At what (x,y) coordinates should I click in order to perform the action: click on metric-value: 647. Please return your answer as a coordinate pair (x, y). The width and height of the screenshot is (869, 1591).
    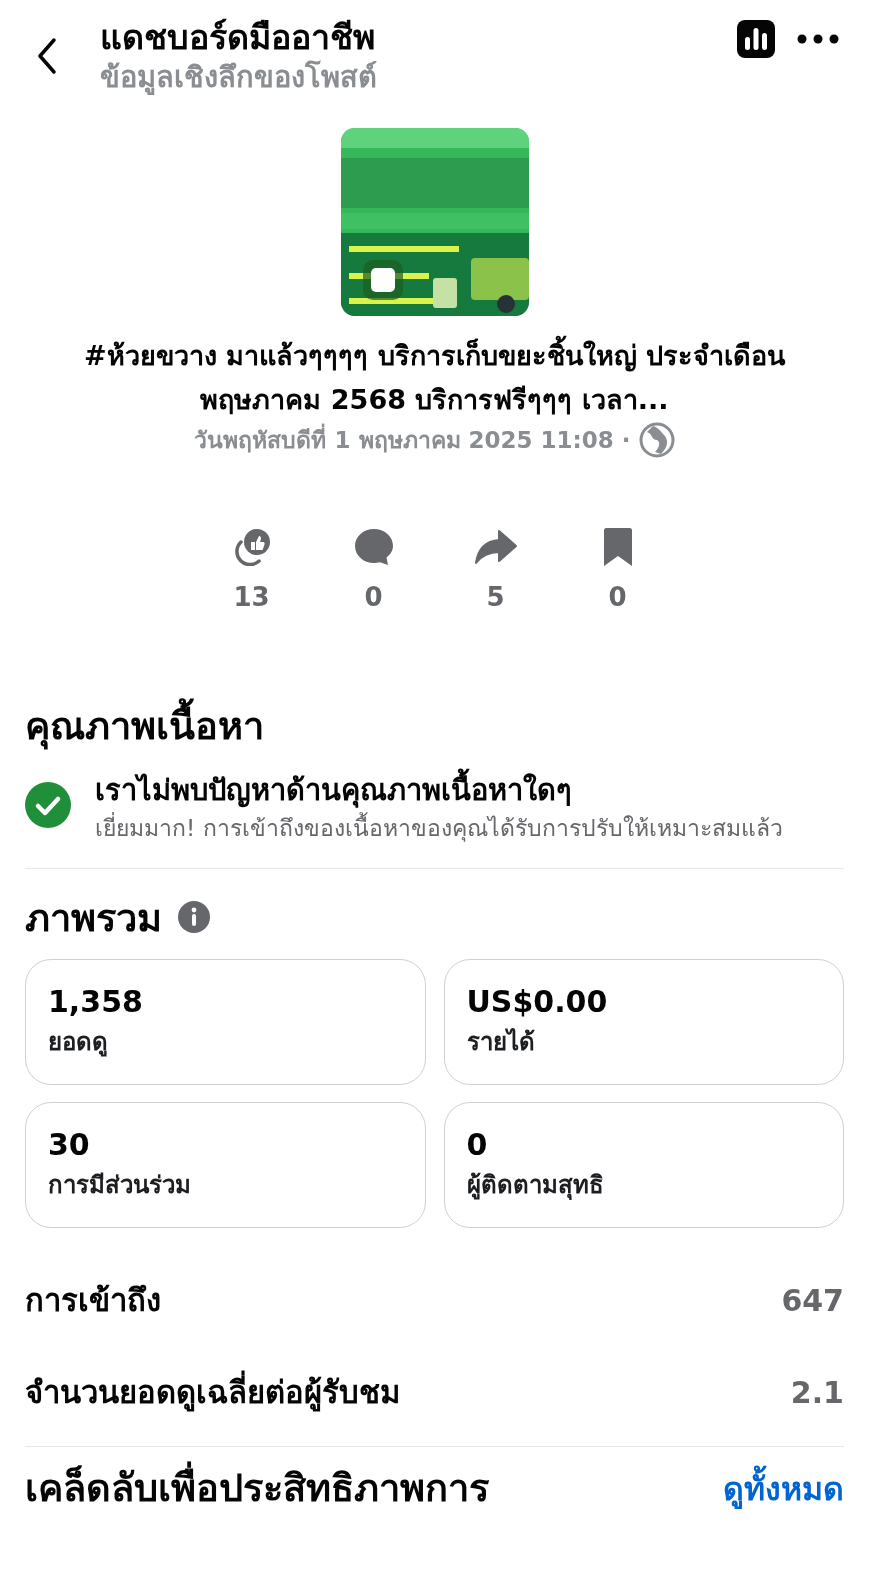
    Looking at the image, I should click on (812, 1300).